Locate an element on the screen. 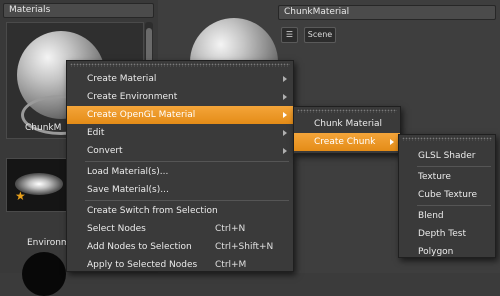 The width and height of the screenshot is (500, 296). menu-item-create-material: Create Material is located at coordinates (180, 79).